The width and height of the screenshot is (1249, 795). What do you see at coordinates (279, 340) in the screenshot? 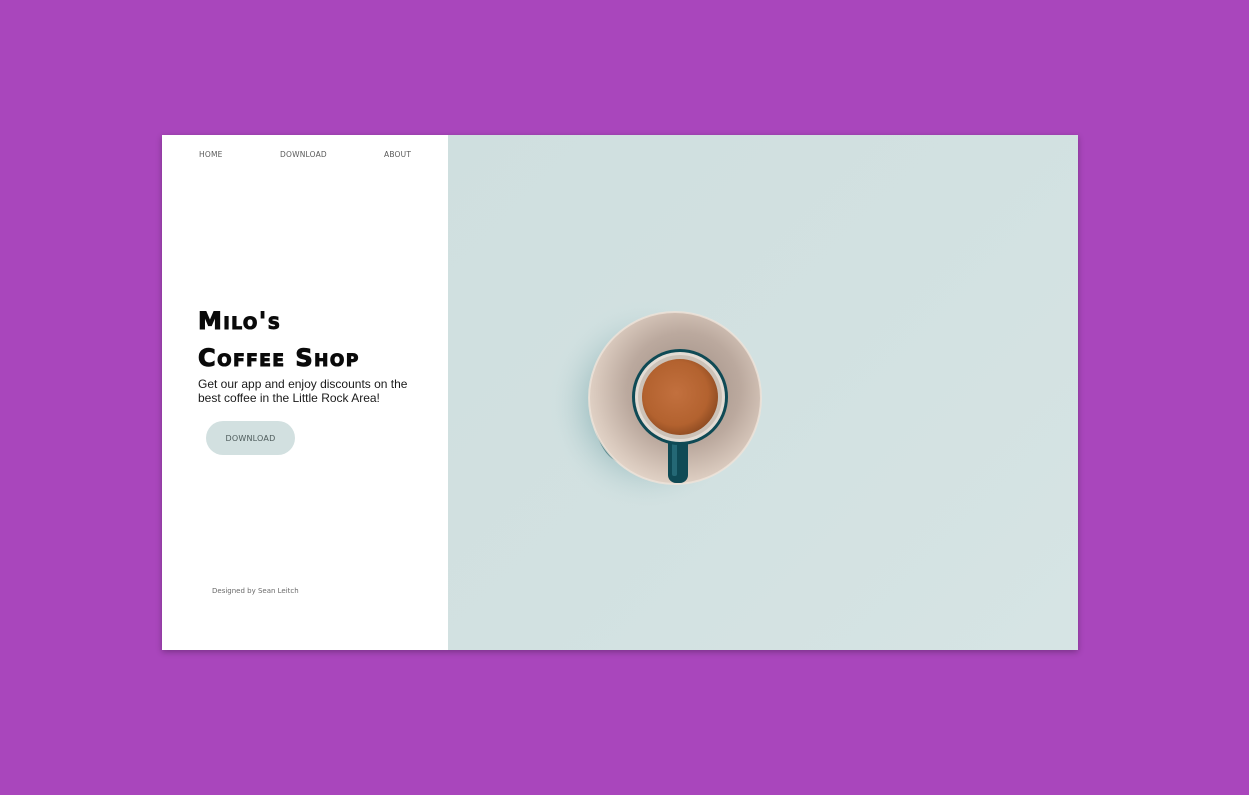
I see `page-title: Milo's Coffee Shop` at bounding box center [279, 340].